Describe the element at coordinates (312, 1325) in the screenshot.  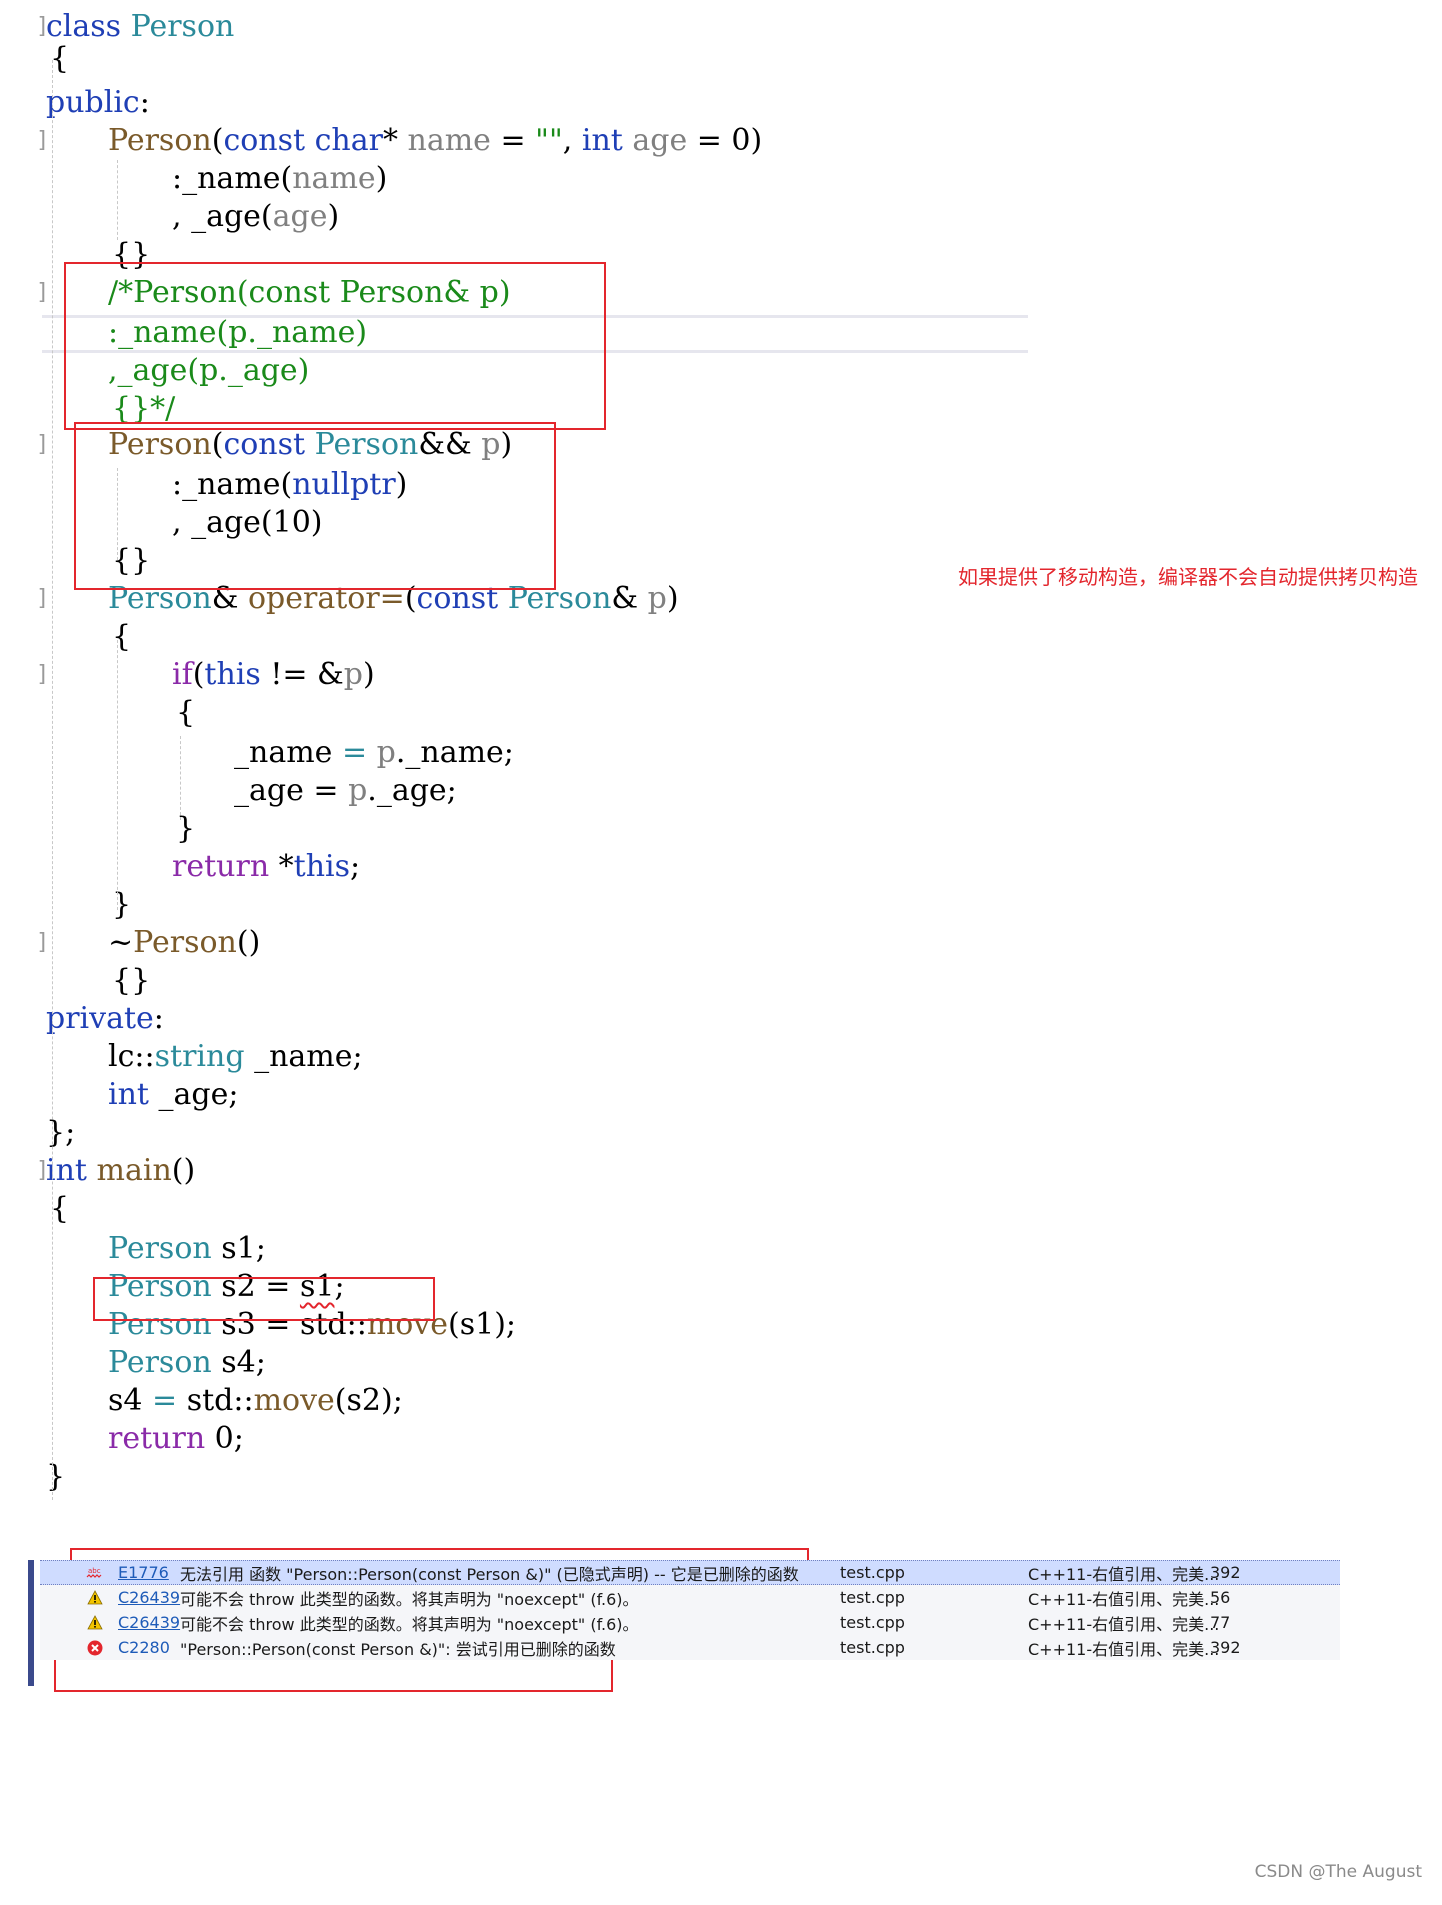
I see `code-line: Person s3 = std::move(s1);` at that location.